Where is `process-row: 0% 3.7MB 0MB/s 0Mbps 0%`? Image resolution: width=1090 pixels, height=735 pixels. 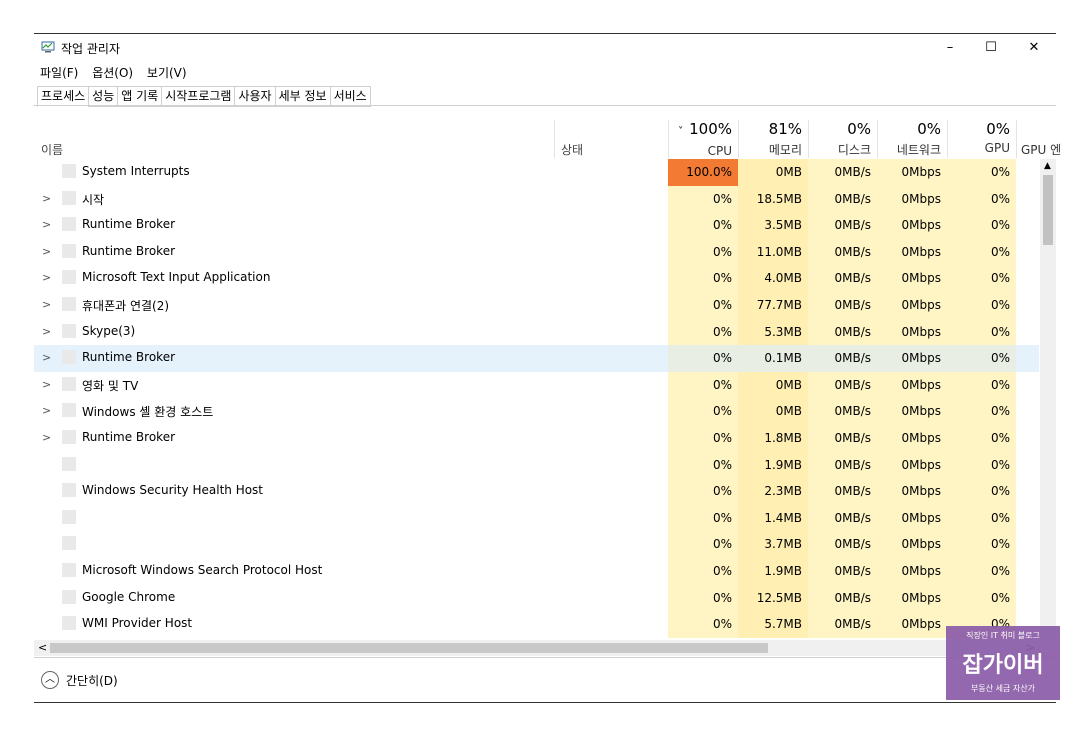 process-row: 0% 3.7MB 0MB/s 0Mbps 0% is located at coordinates (536, 544).